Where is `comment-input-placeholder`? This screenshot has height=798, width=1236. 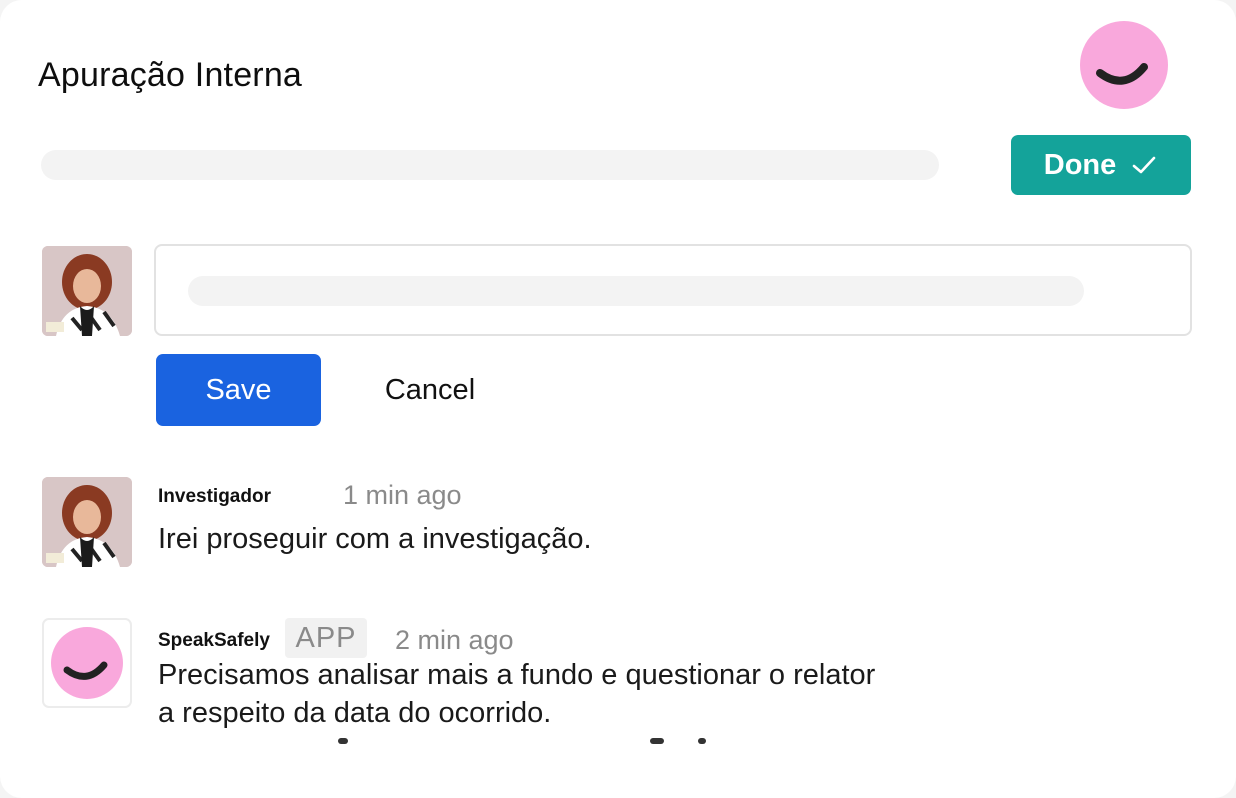
comment-input-placeholder is located at coordinates (636, 291).